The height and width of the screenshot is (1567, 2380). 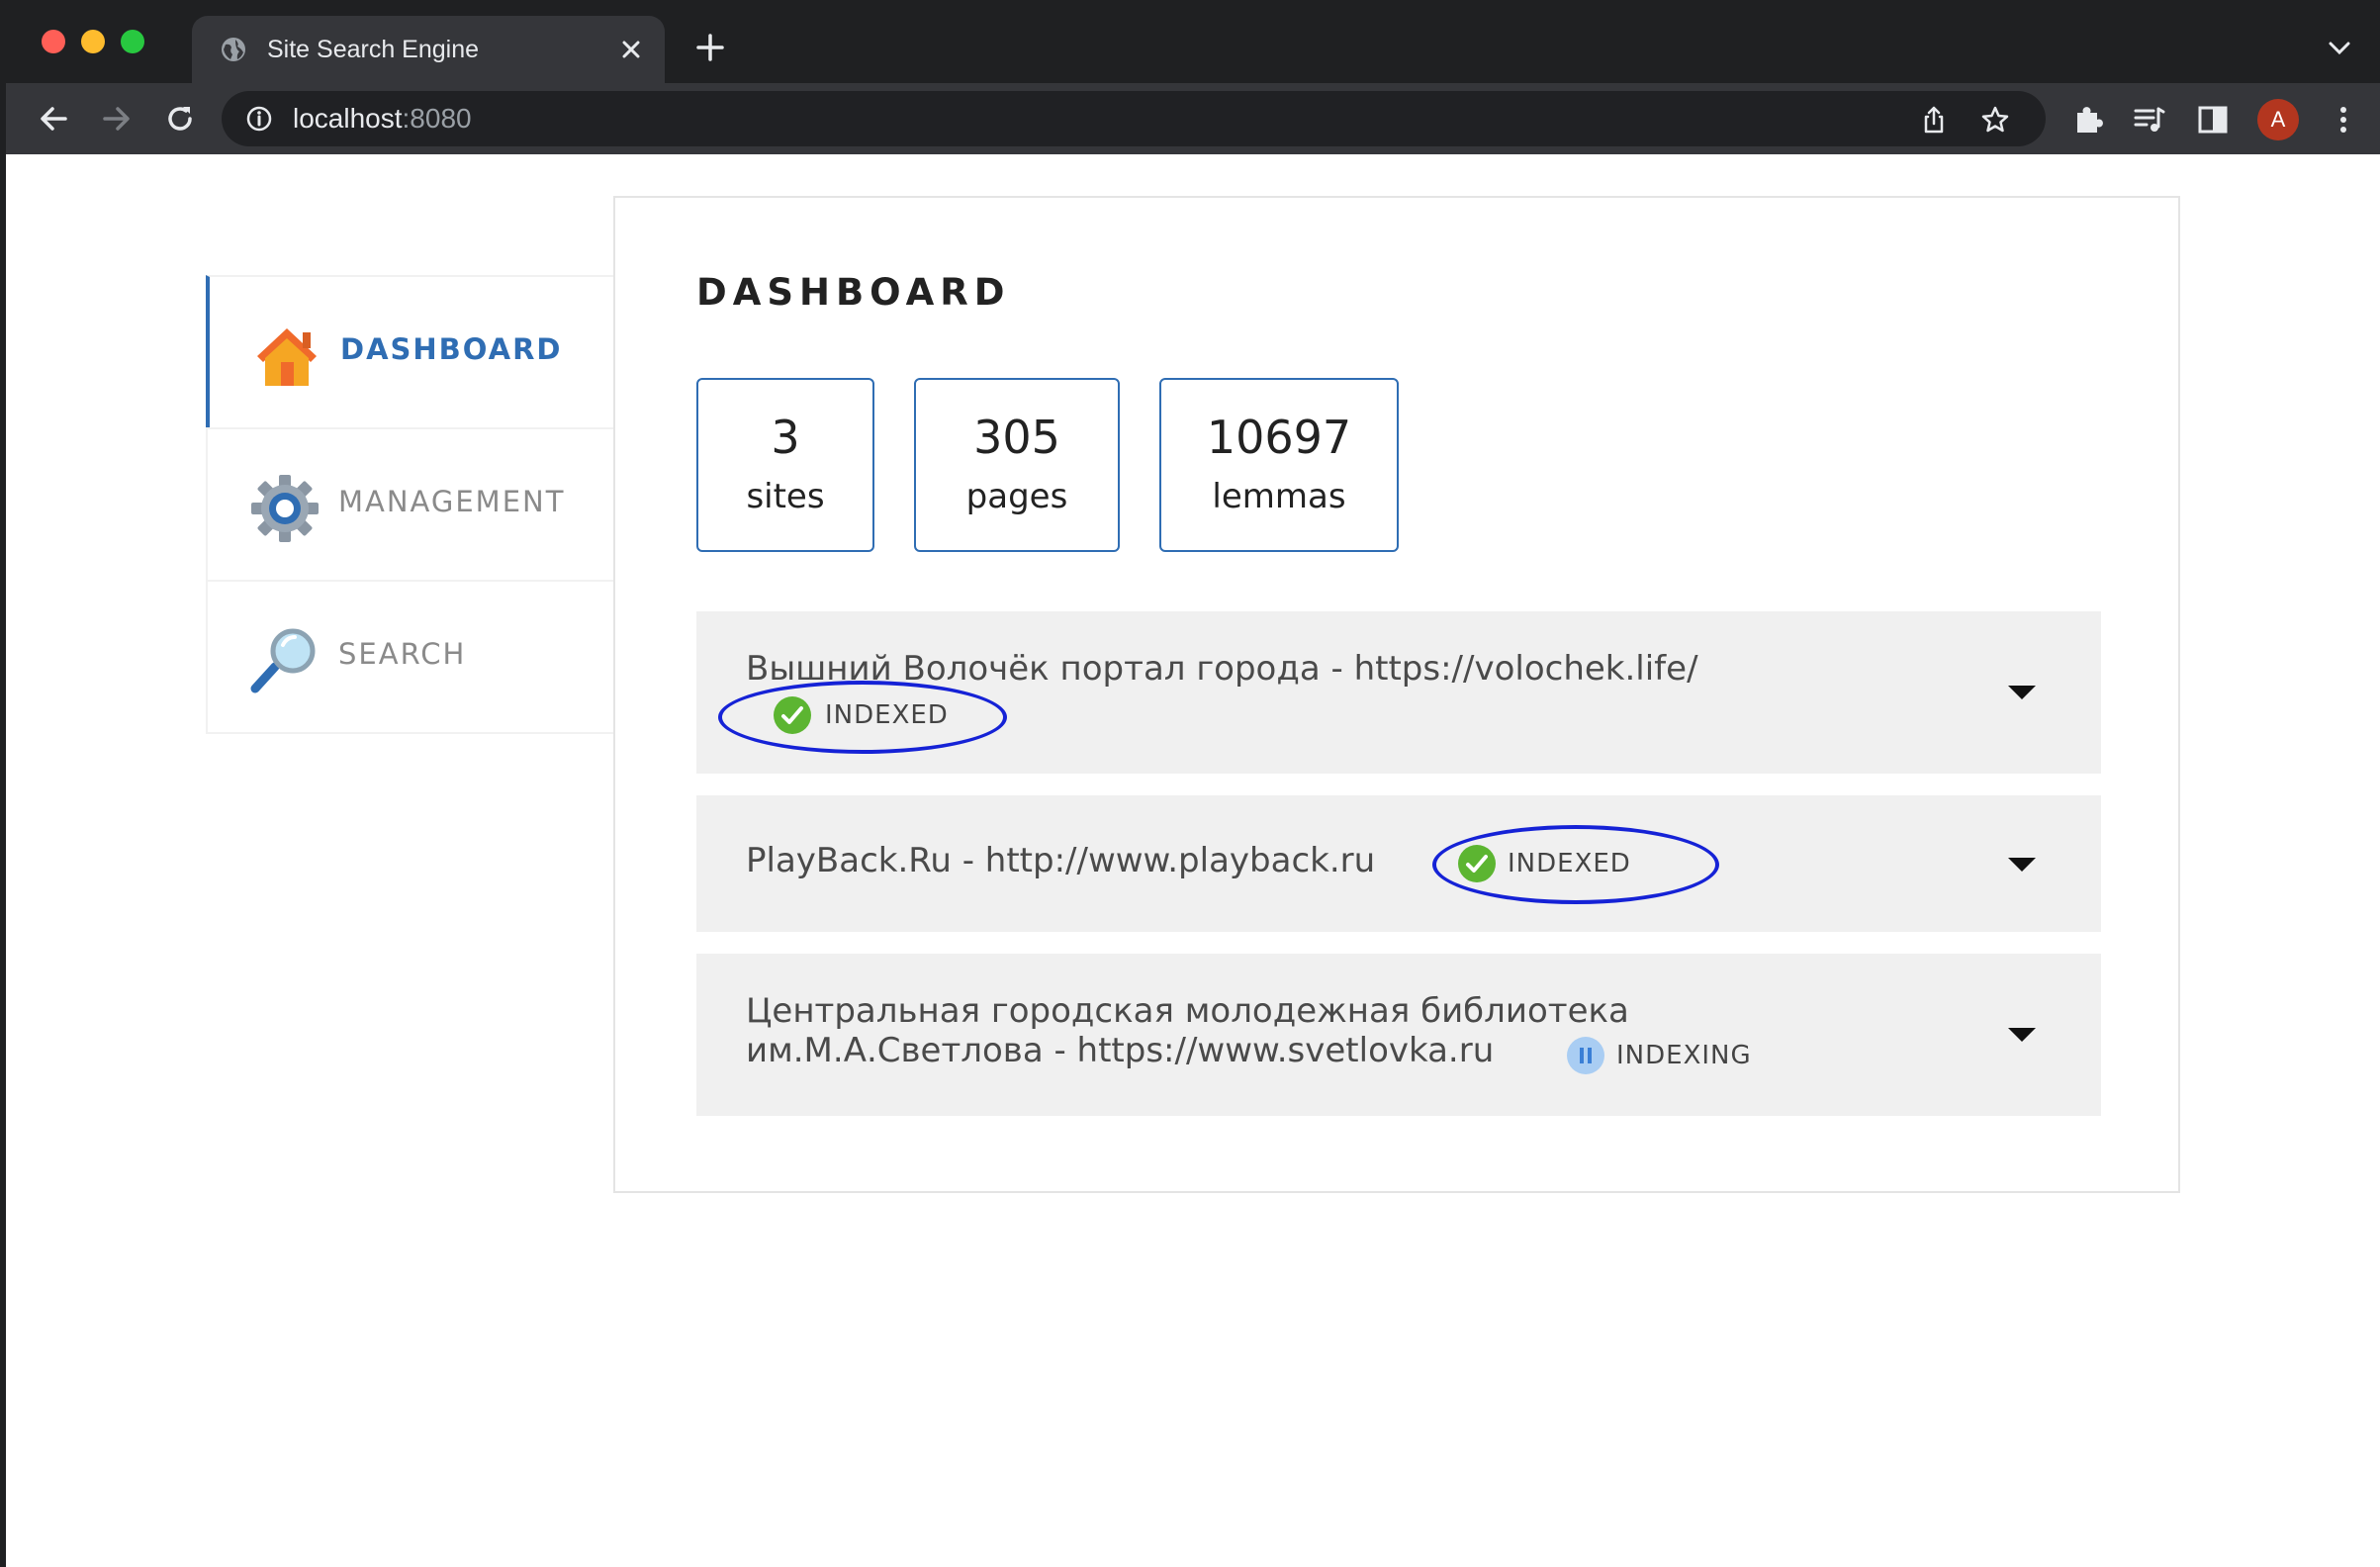 What do you see at coordinates (1684, 1055) in the screenshot?
I see `status-badge: INDEXING` at bounding box center [1684, 1055].